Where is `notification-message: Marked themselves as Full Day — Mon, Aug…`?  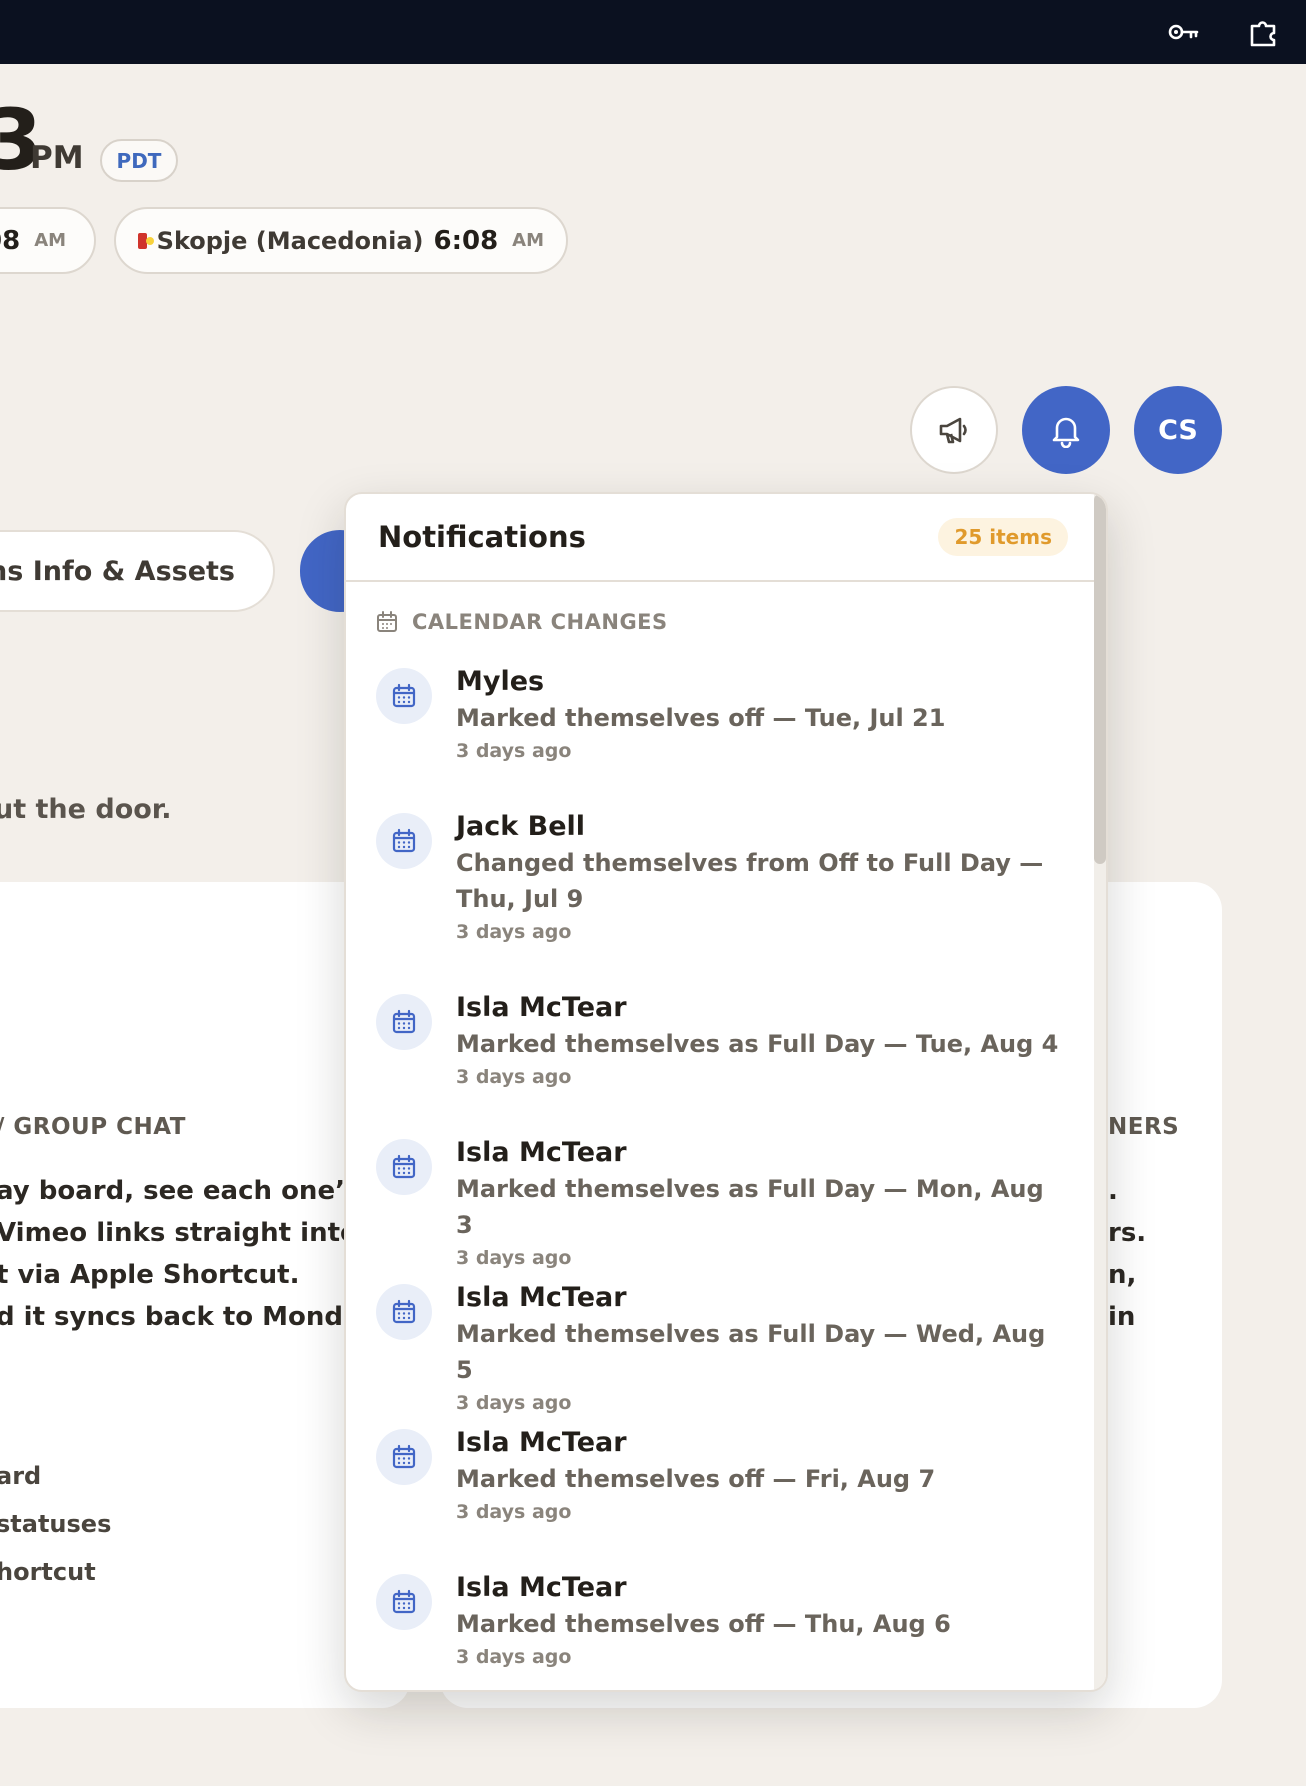
notification-message: Marked themselves as Full Day — Mon, Aug… is located at coordinates (750, 1207).